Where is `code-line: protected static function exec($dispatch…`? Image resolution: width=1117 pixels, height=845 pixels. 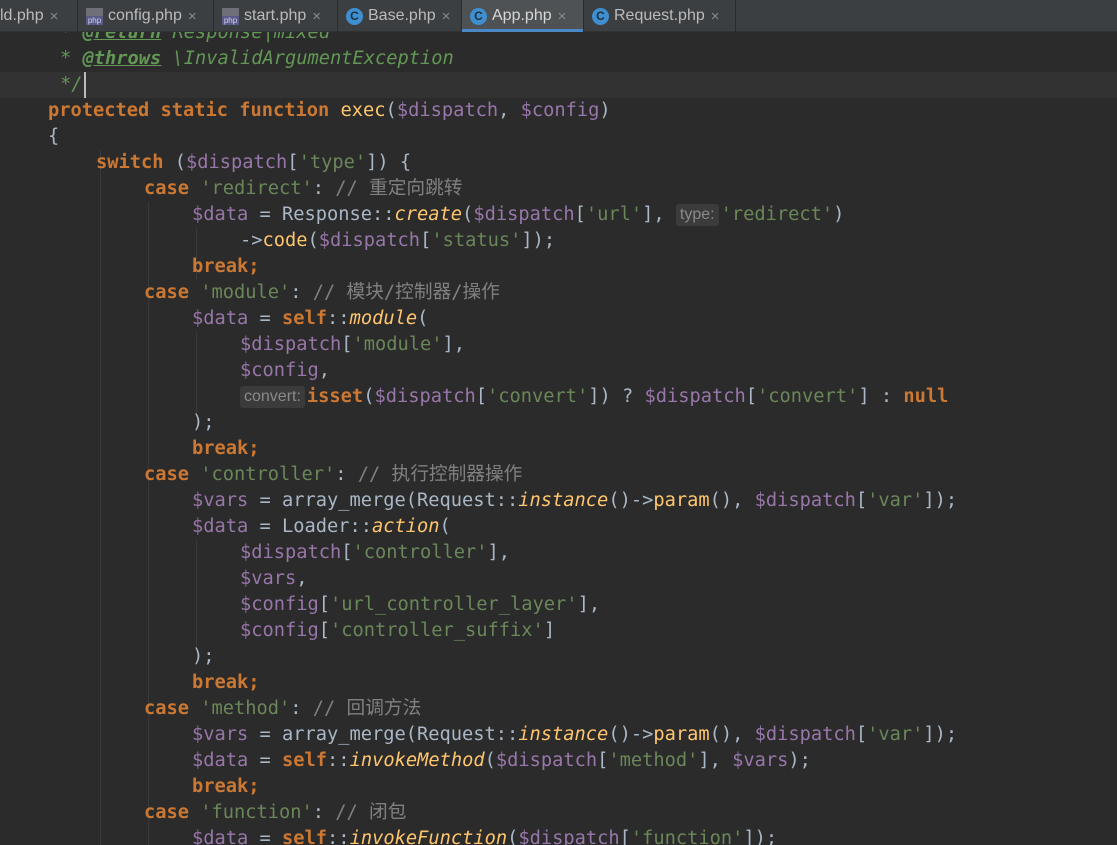 code-line: protected static function exec($dispatch… is located at coordinates (329, 110).